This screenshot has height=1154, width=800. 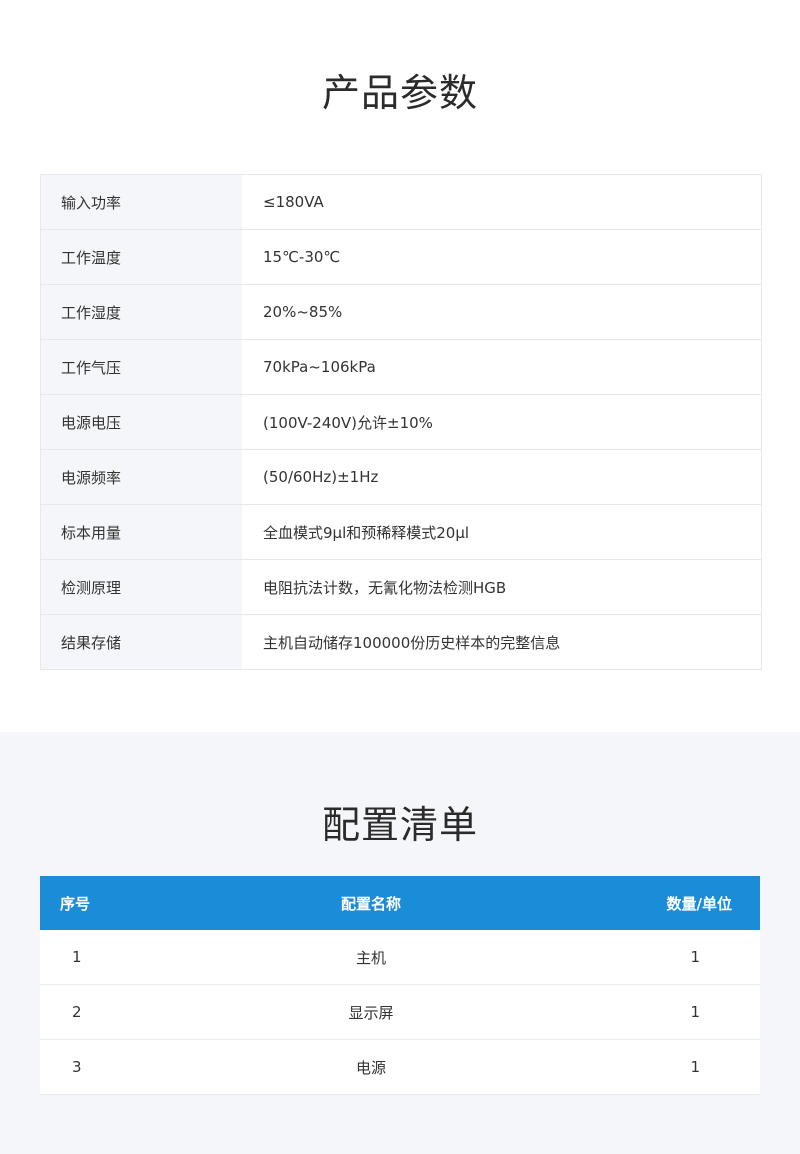 What do you see at coordinates (141, 367) in the screenshot?
I see `spec-label: 工作气压` at bounding box center [141, 367].